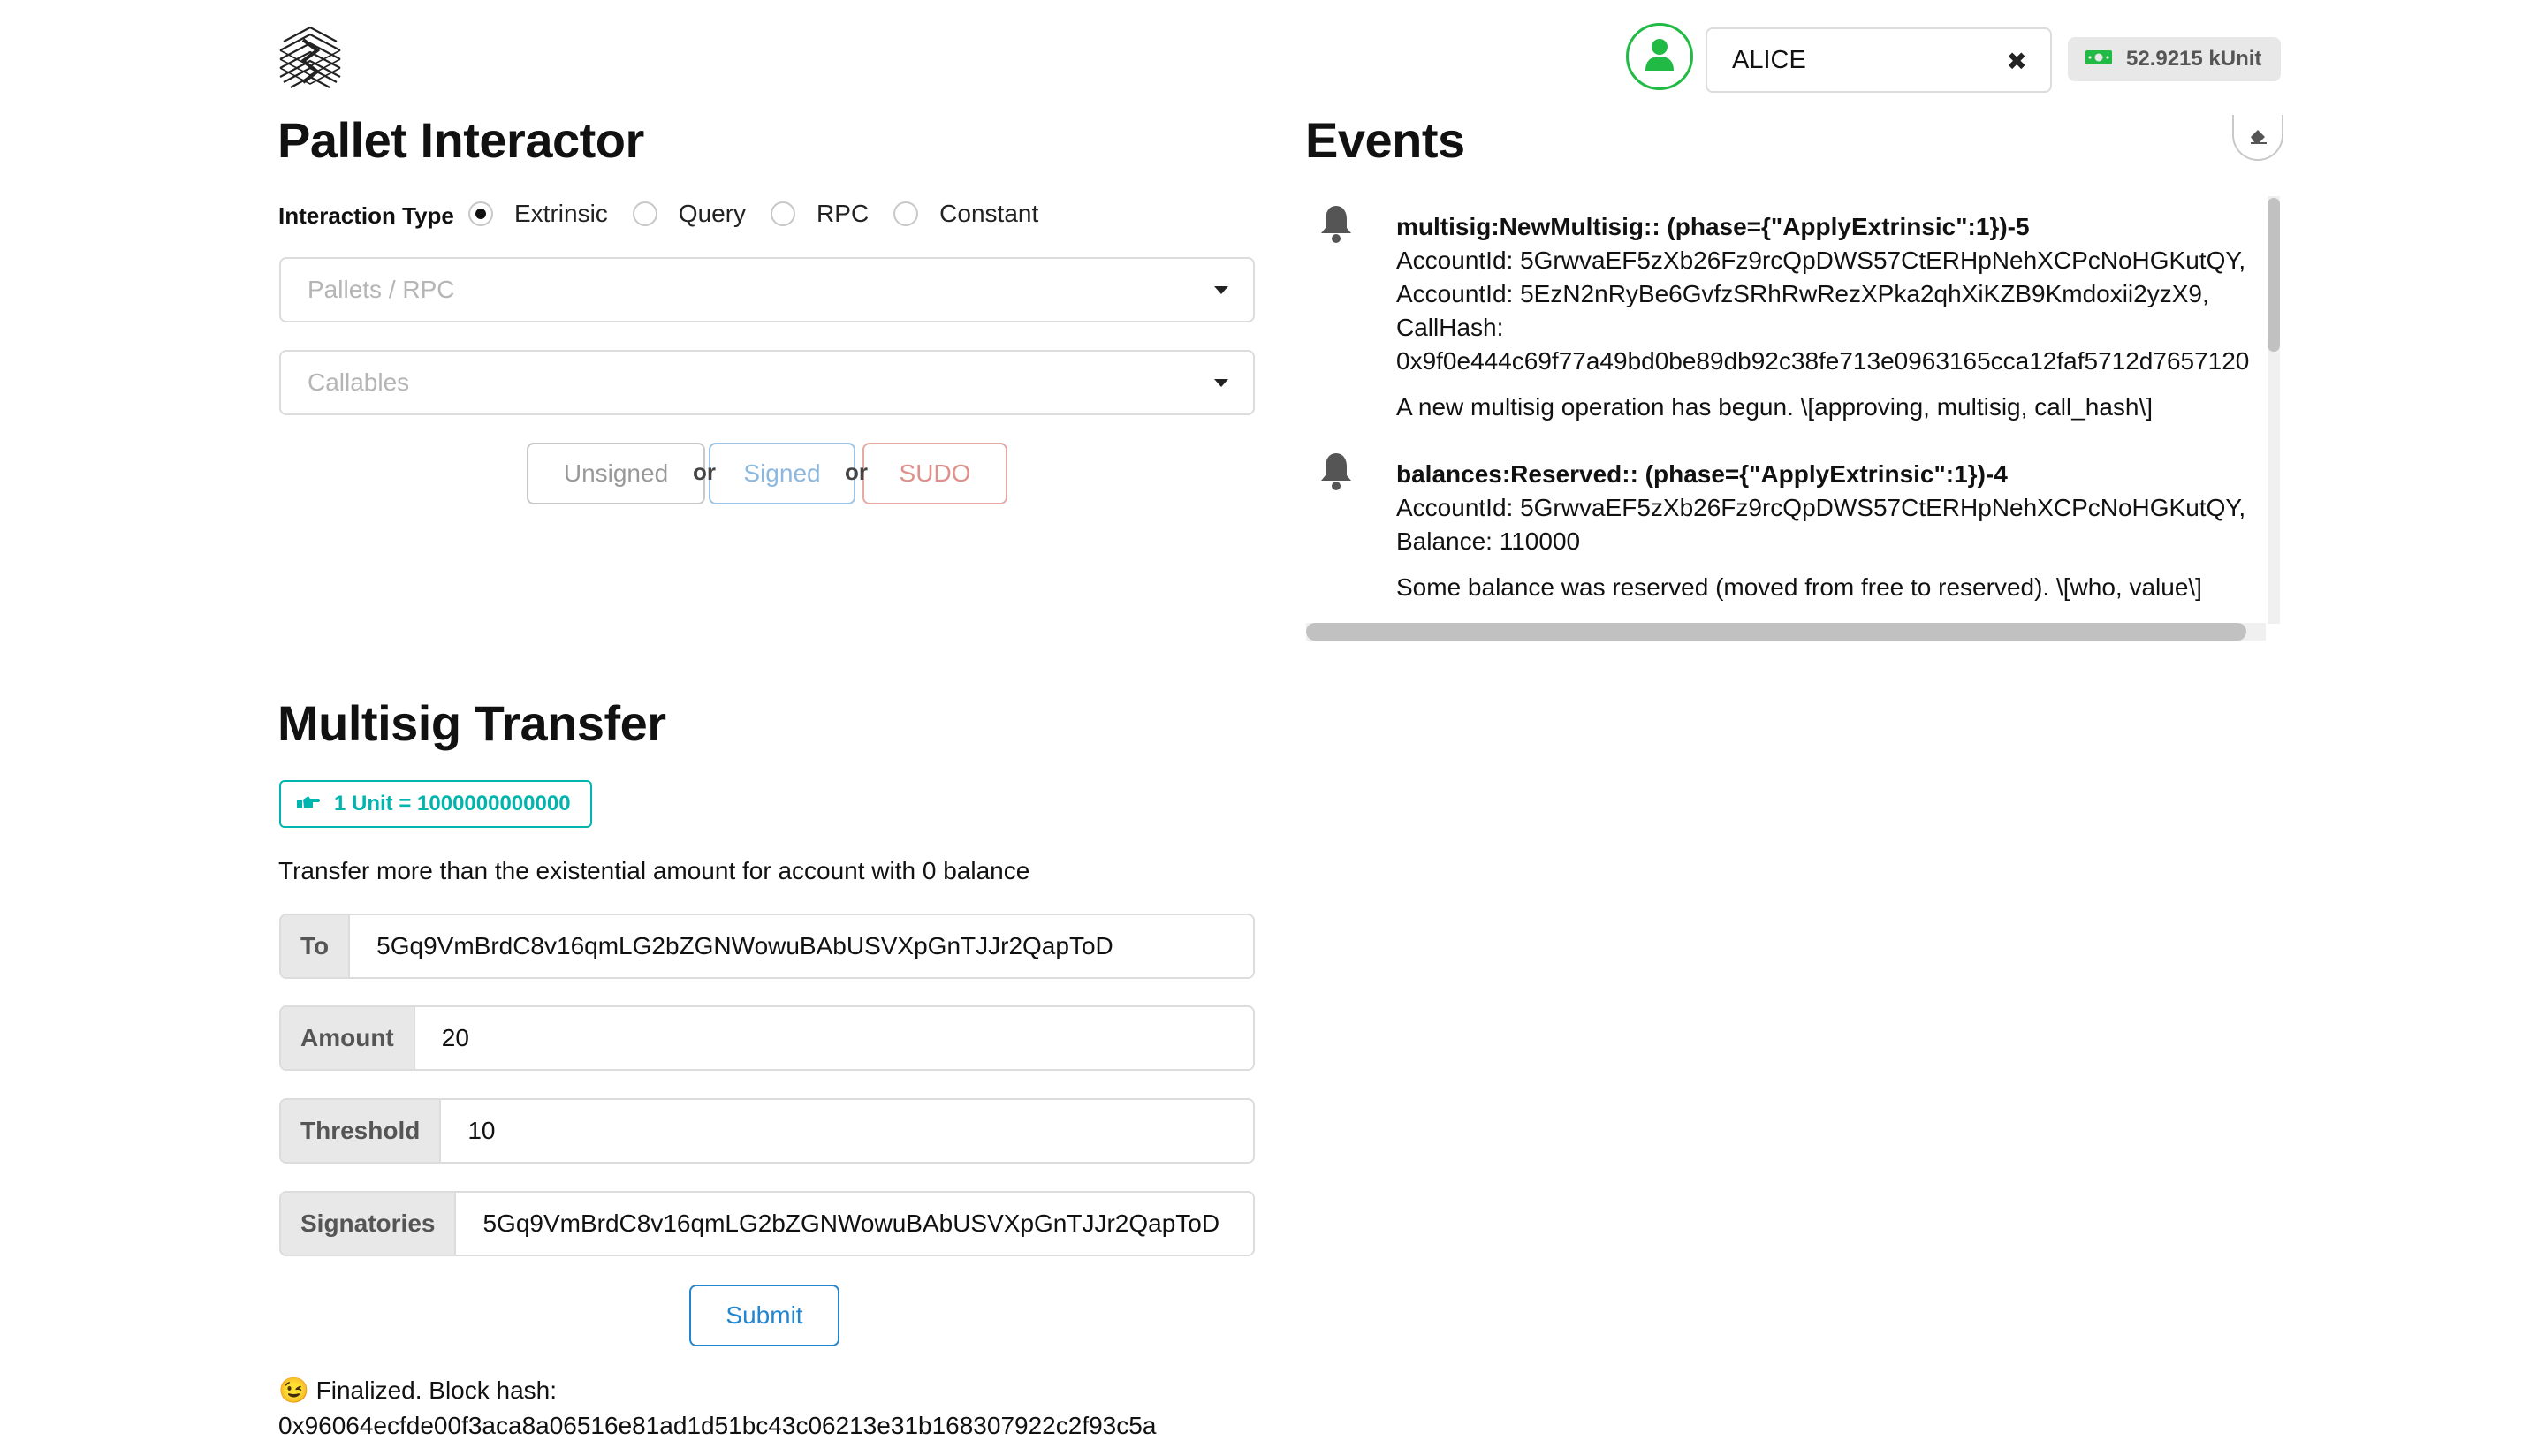 The height and width of the screenshot is (1456, 2545). What do you see at coordinates (1450, 327) in the screenshot?
I see `event-line: CallHash:` at bounding box center [1450, 327].